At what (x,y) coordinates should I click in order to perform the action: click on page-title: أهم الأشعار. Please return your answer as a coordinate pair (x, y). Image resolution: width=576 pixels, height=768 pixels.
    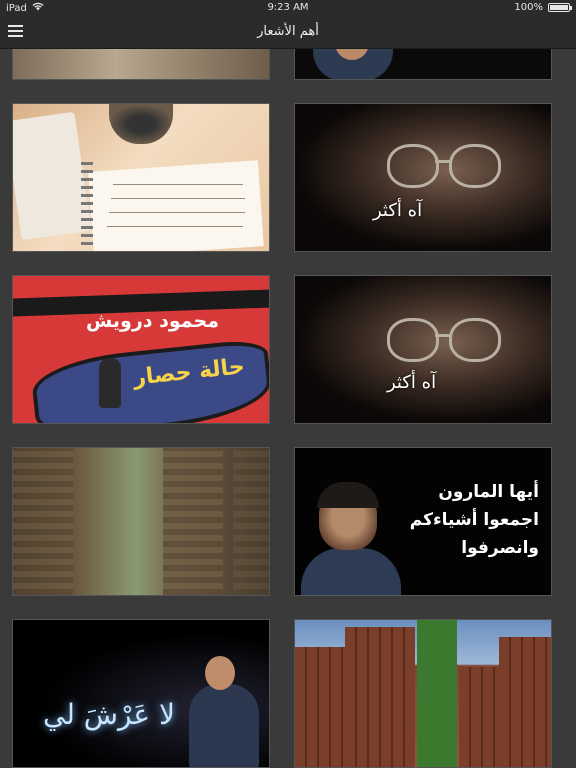
    Looking at the image, I should click on (288, 31).